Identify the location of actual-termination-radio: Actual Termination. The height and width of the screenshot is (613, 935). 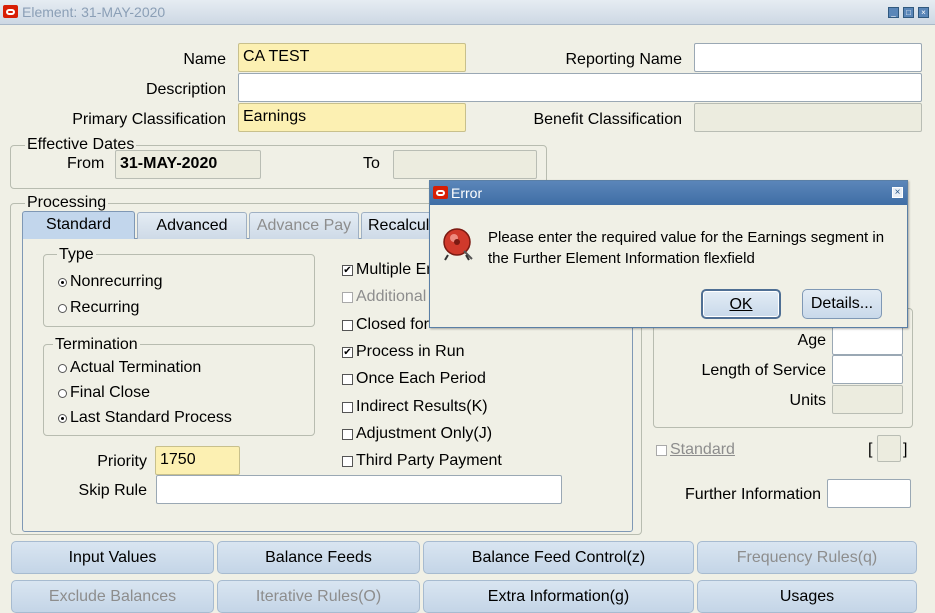
(129, 368).